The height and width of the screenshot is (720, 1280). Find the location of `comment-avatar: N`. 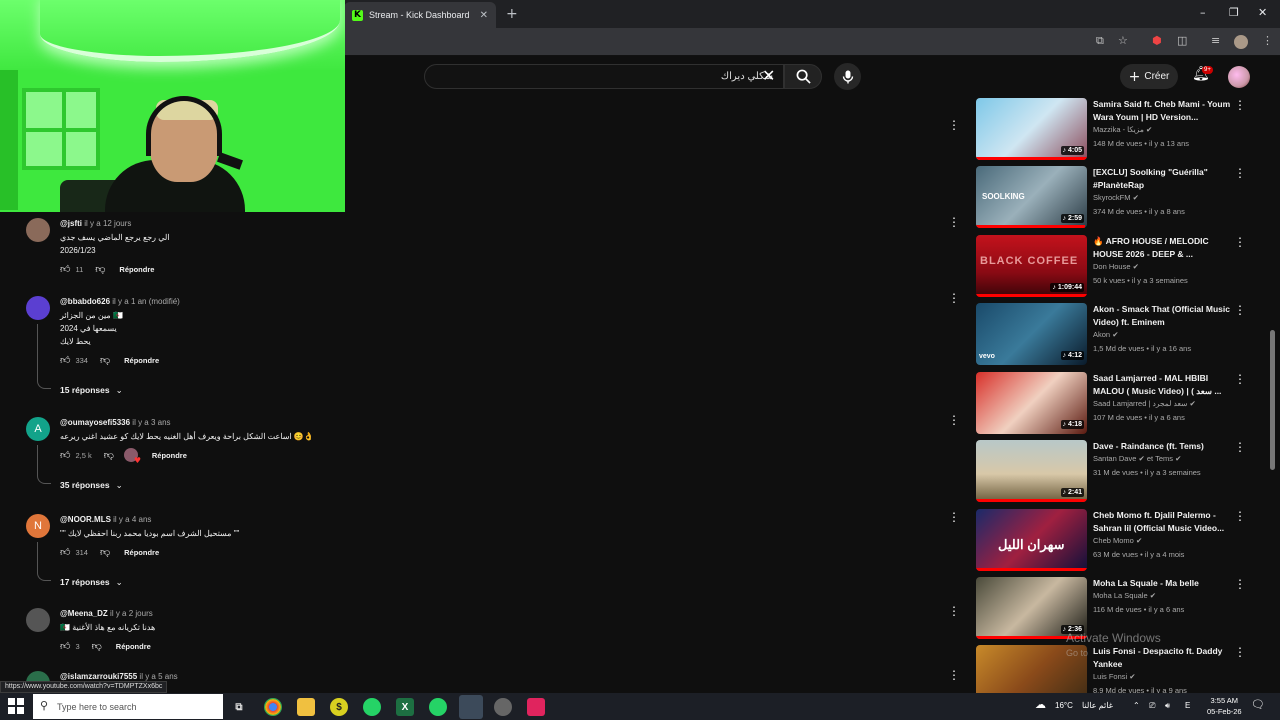

comment-avatar: N is located at coordinates (38, 526).